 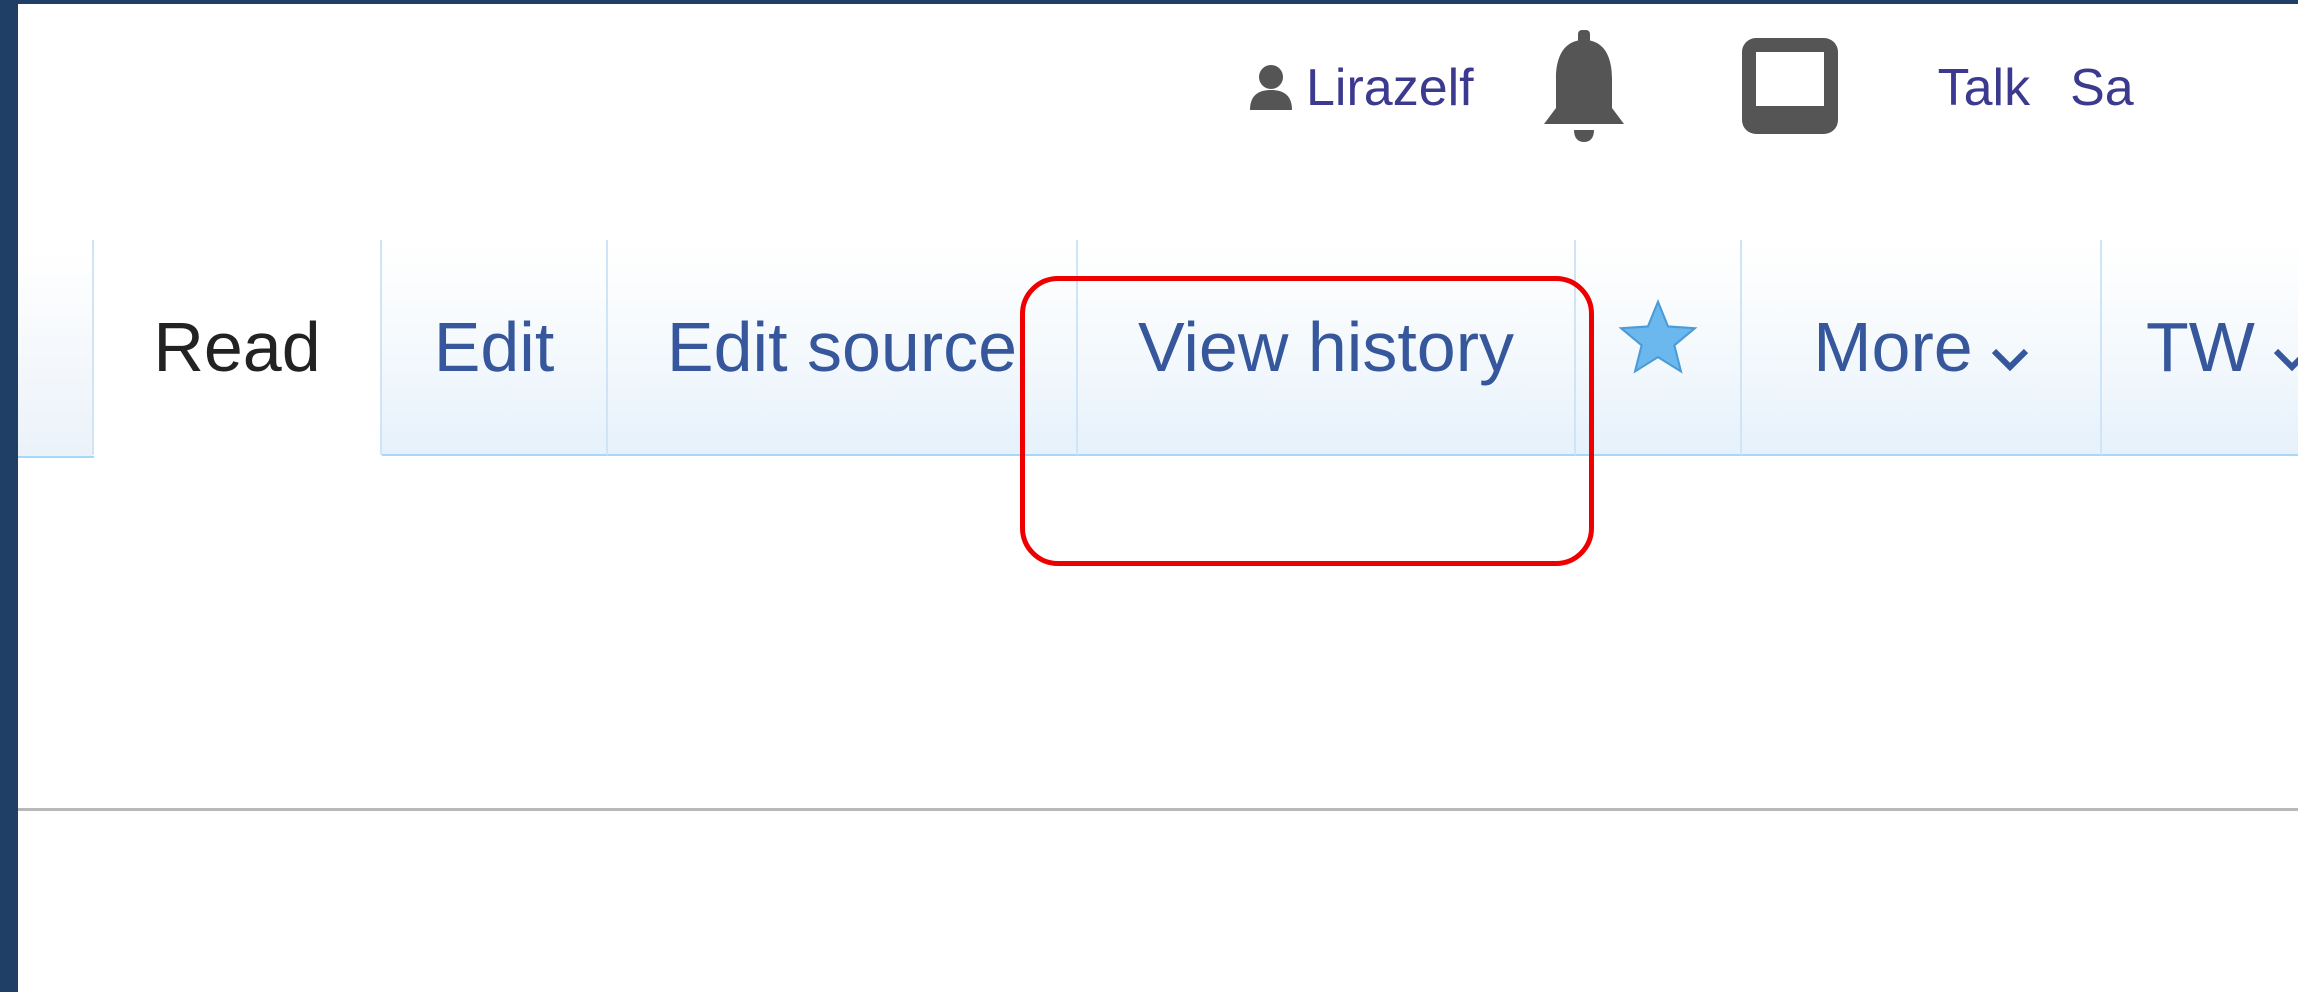 What do you see at coordinates (1711, 85) in the screenshot?
I see `personal-toolbar: Lirazelf Talk Sa` at bounding box center [1711, 85].